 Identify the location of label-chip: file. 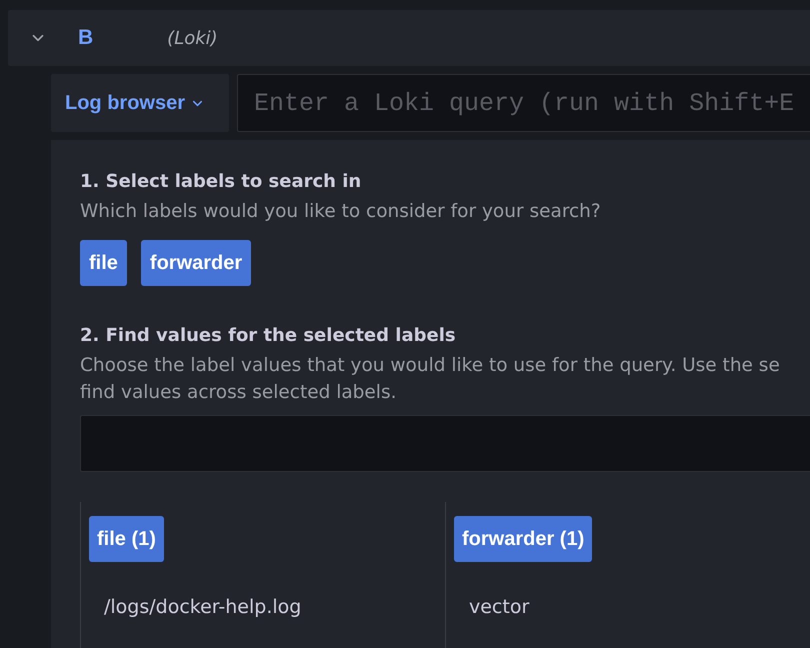
(103, 263).